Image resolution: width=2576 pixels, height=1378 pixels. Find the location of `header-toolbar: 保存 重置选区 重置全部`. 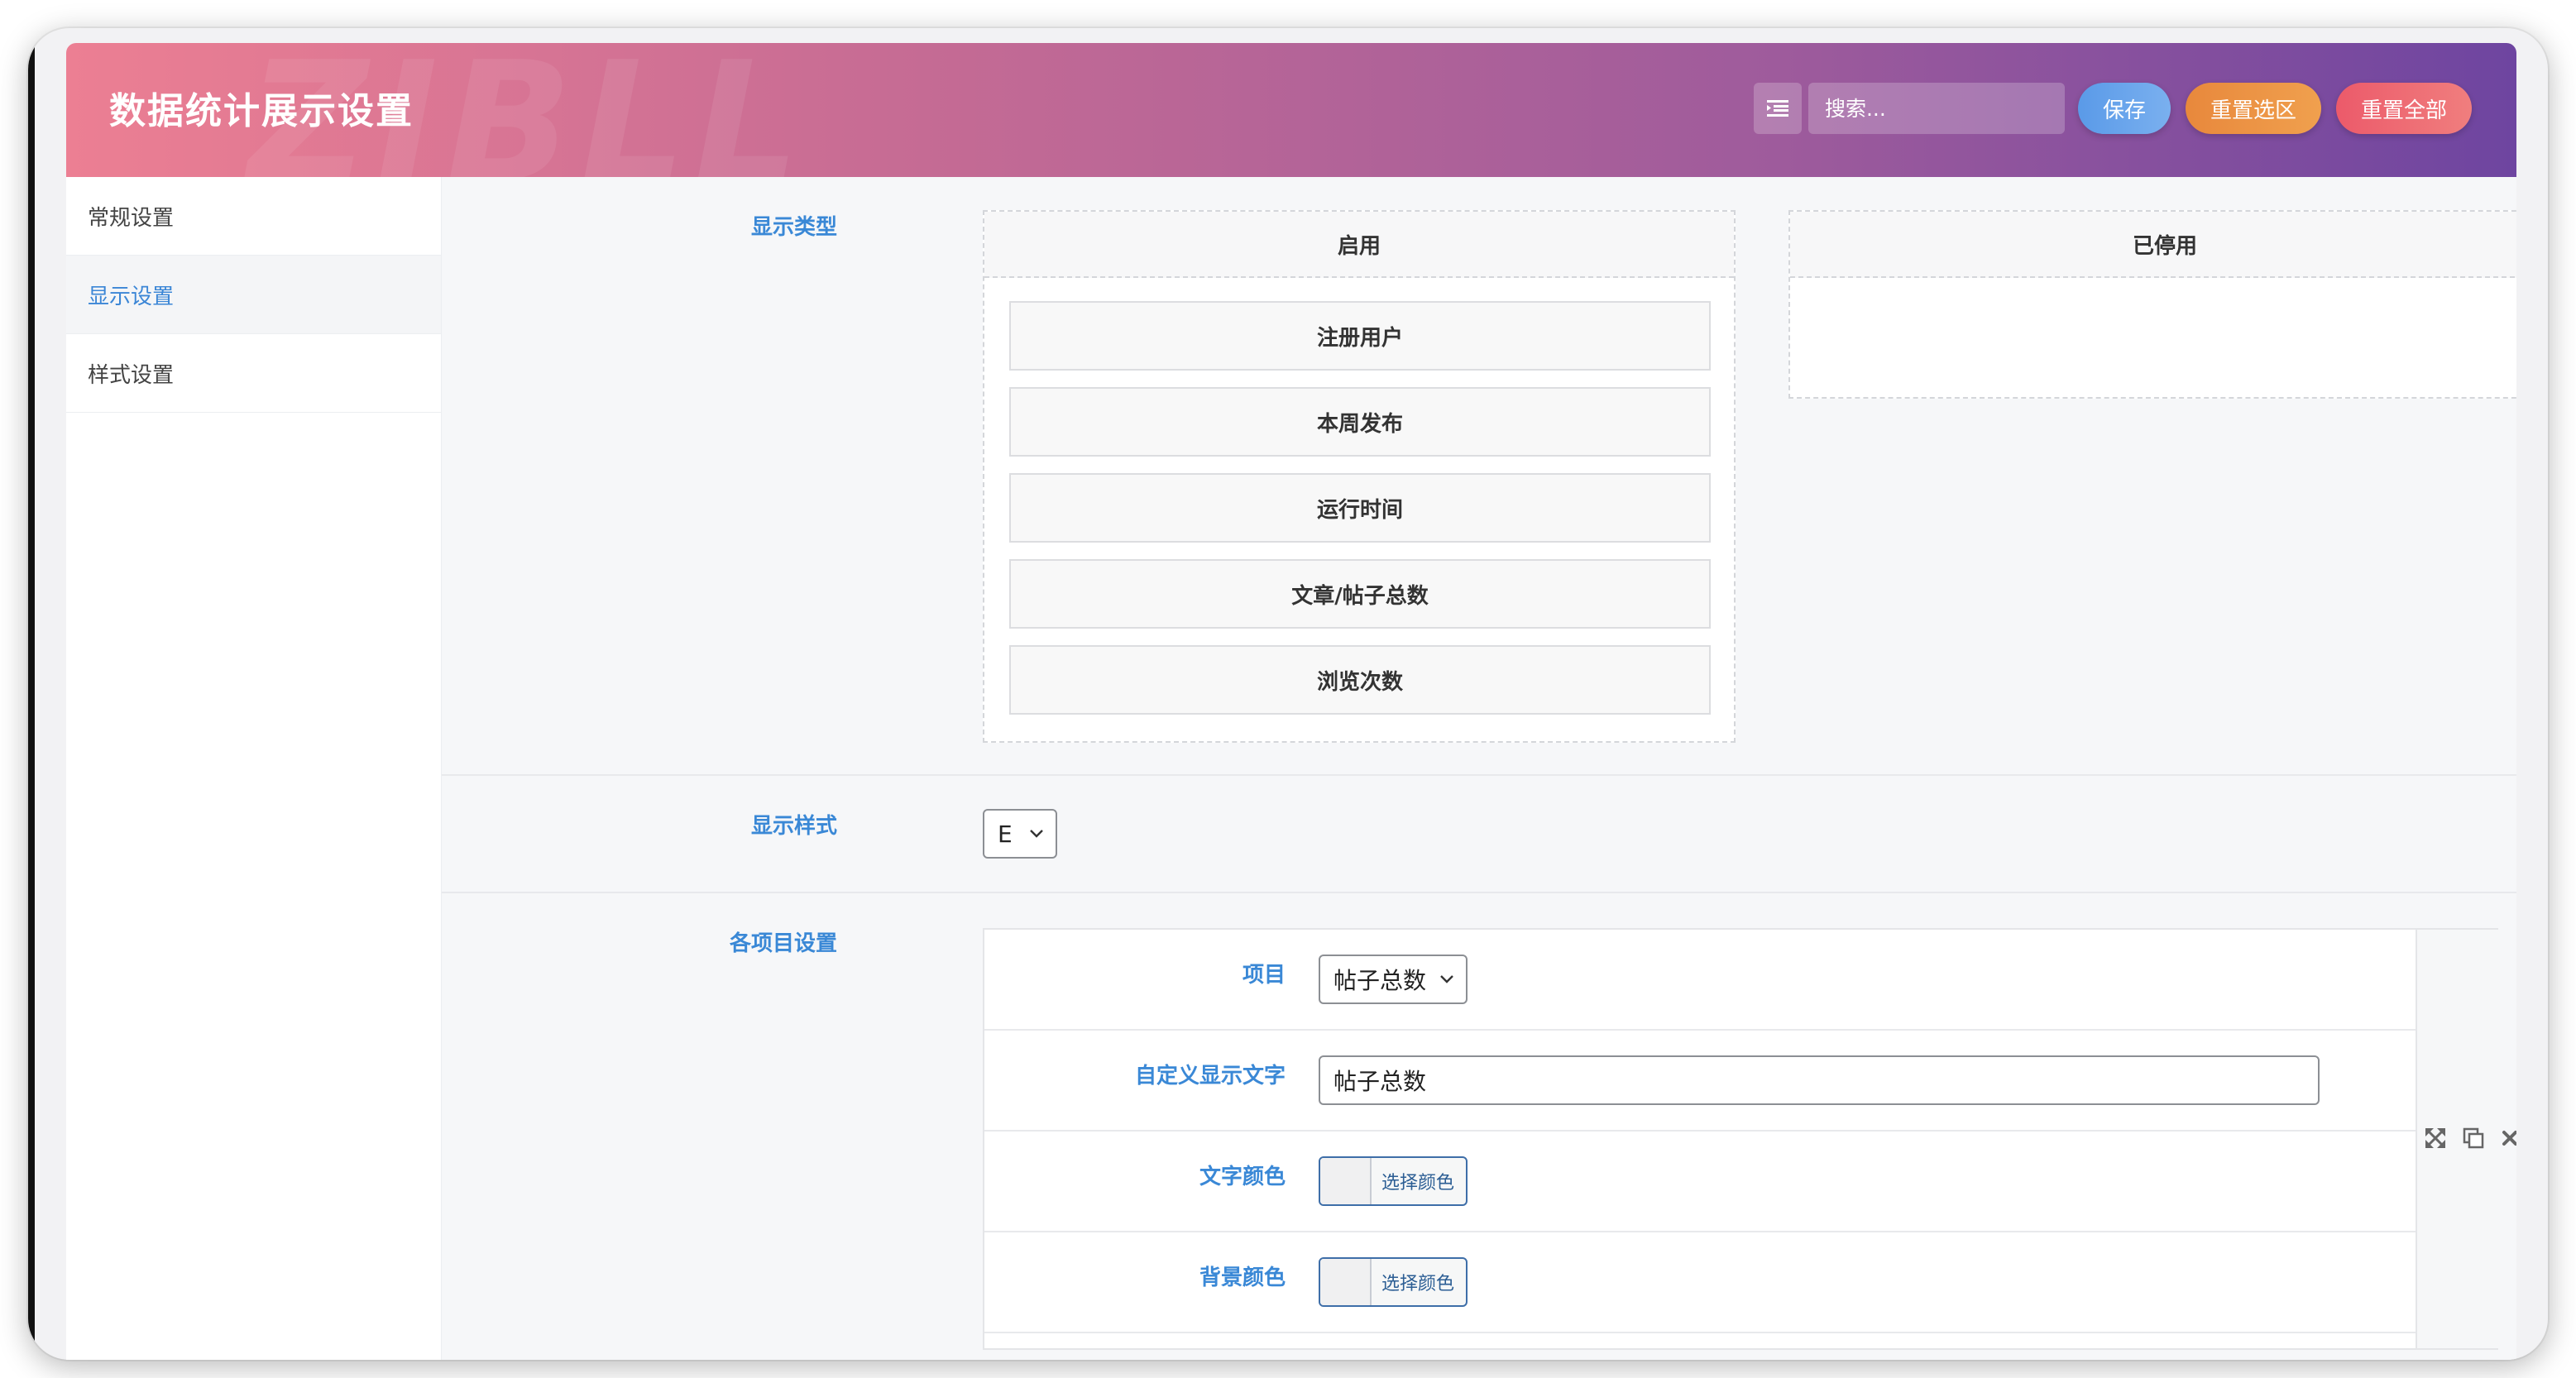

header-toolbar: 保存 重置选区 重置全部 is located at coordinates (2113, 108).